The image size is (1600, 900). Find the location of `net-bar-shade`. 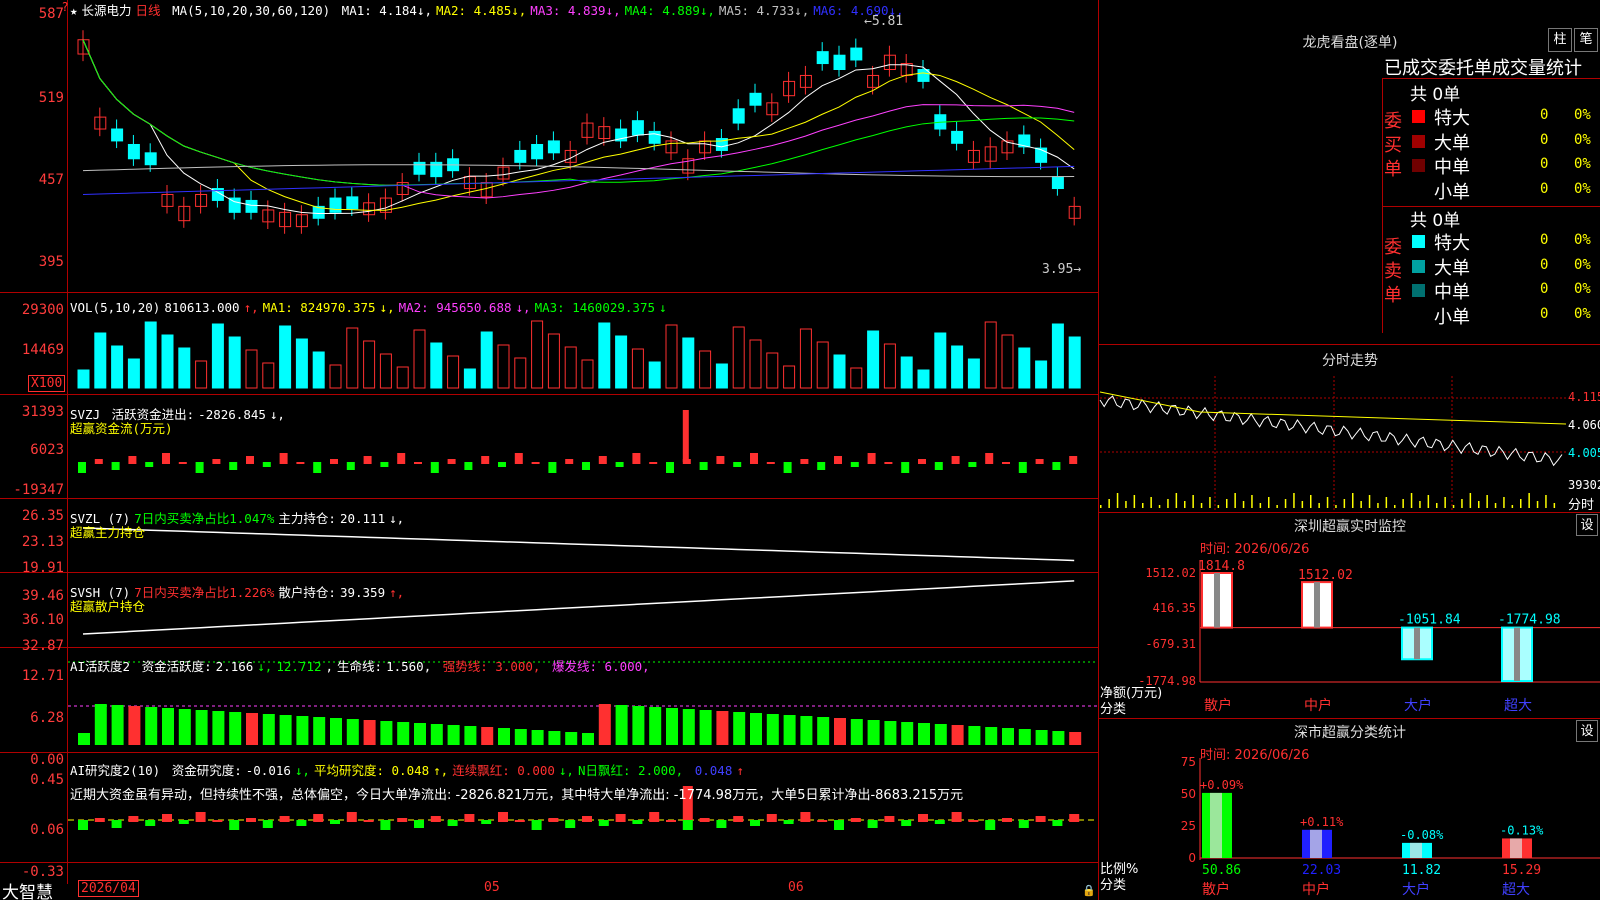

net-bar-shade is located at coordinates (1517, 654).